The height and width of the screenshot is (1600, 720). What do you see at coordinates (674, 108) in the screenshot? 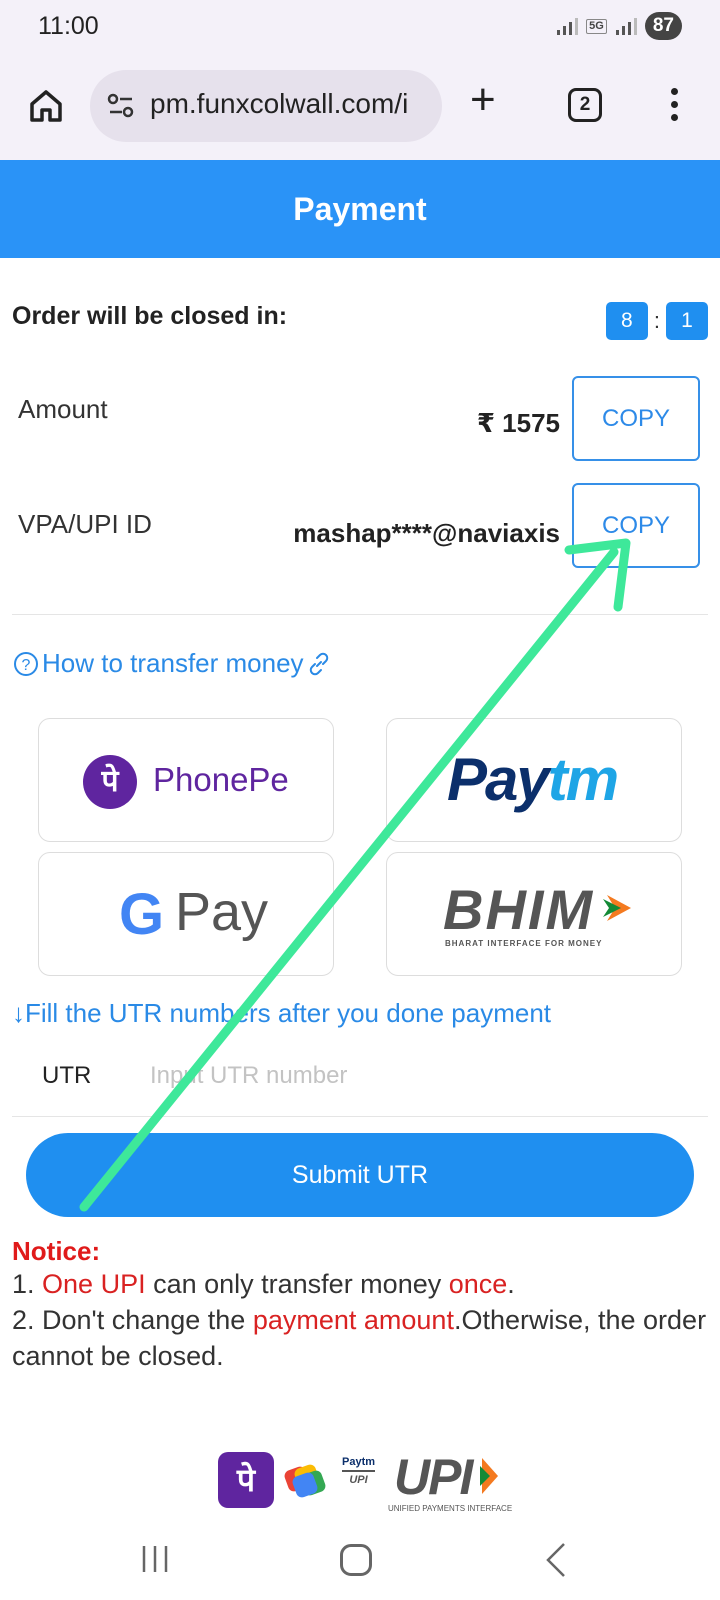
I see `menu-icon` at bounding box center [674, 108].